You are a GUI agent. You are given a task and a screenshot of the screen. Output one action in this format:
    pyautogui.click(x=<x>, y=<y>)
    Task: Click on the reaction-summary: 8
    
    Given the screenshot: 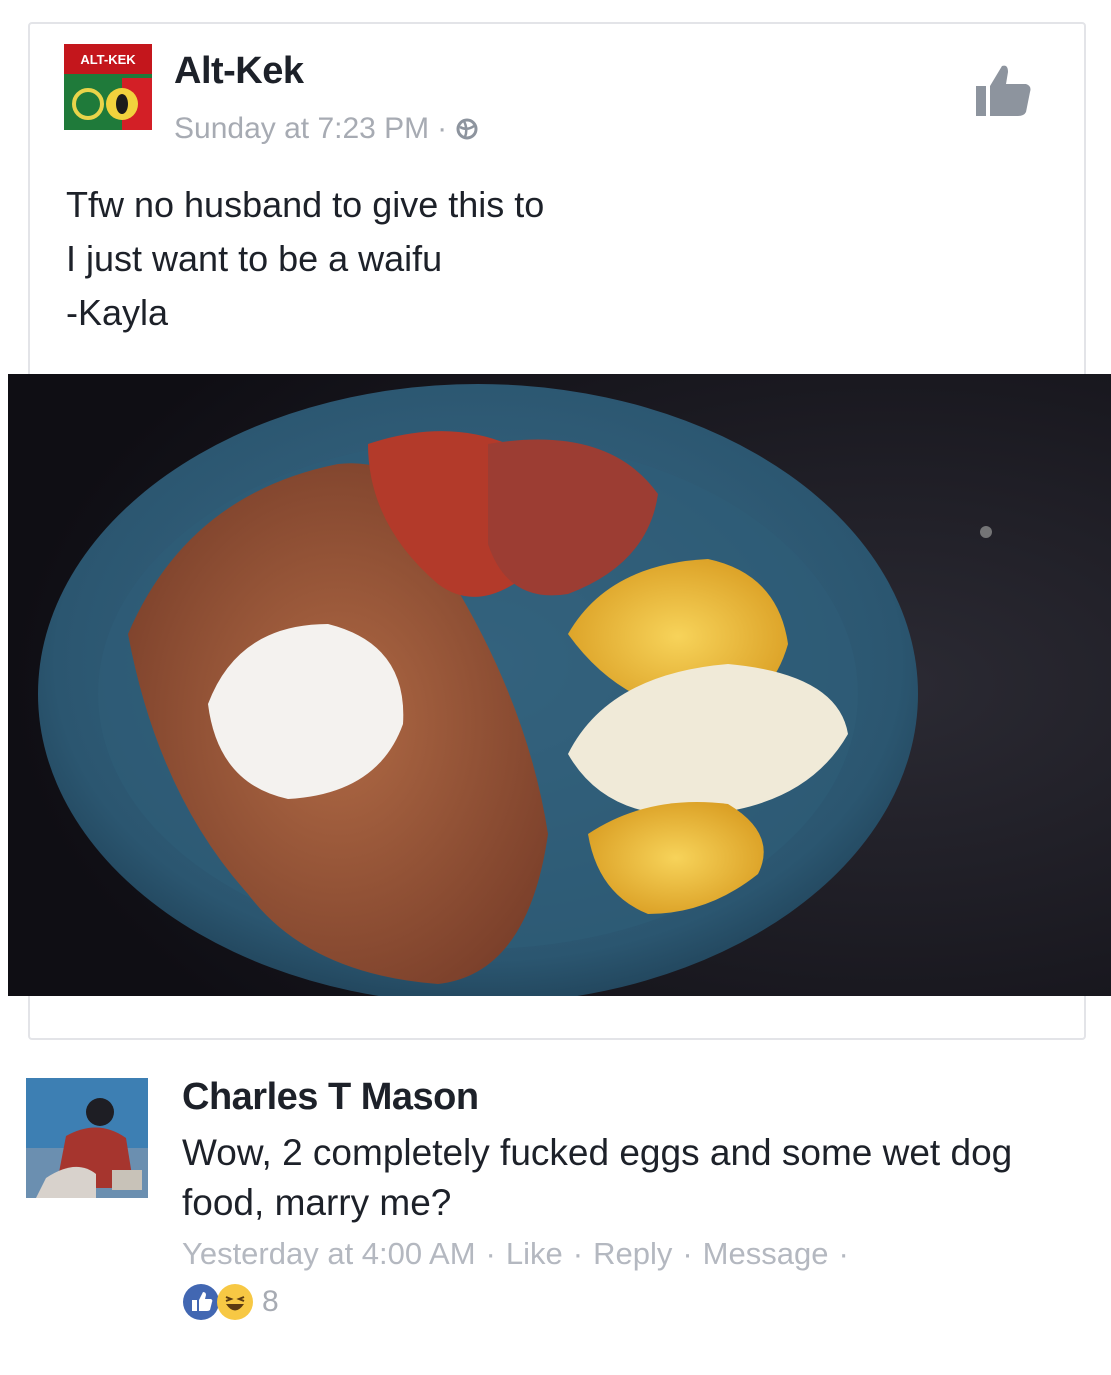 What is the action you would take?
    pyautogui.click(x=230, y=1302)
    